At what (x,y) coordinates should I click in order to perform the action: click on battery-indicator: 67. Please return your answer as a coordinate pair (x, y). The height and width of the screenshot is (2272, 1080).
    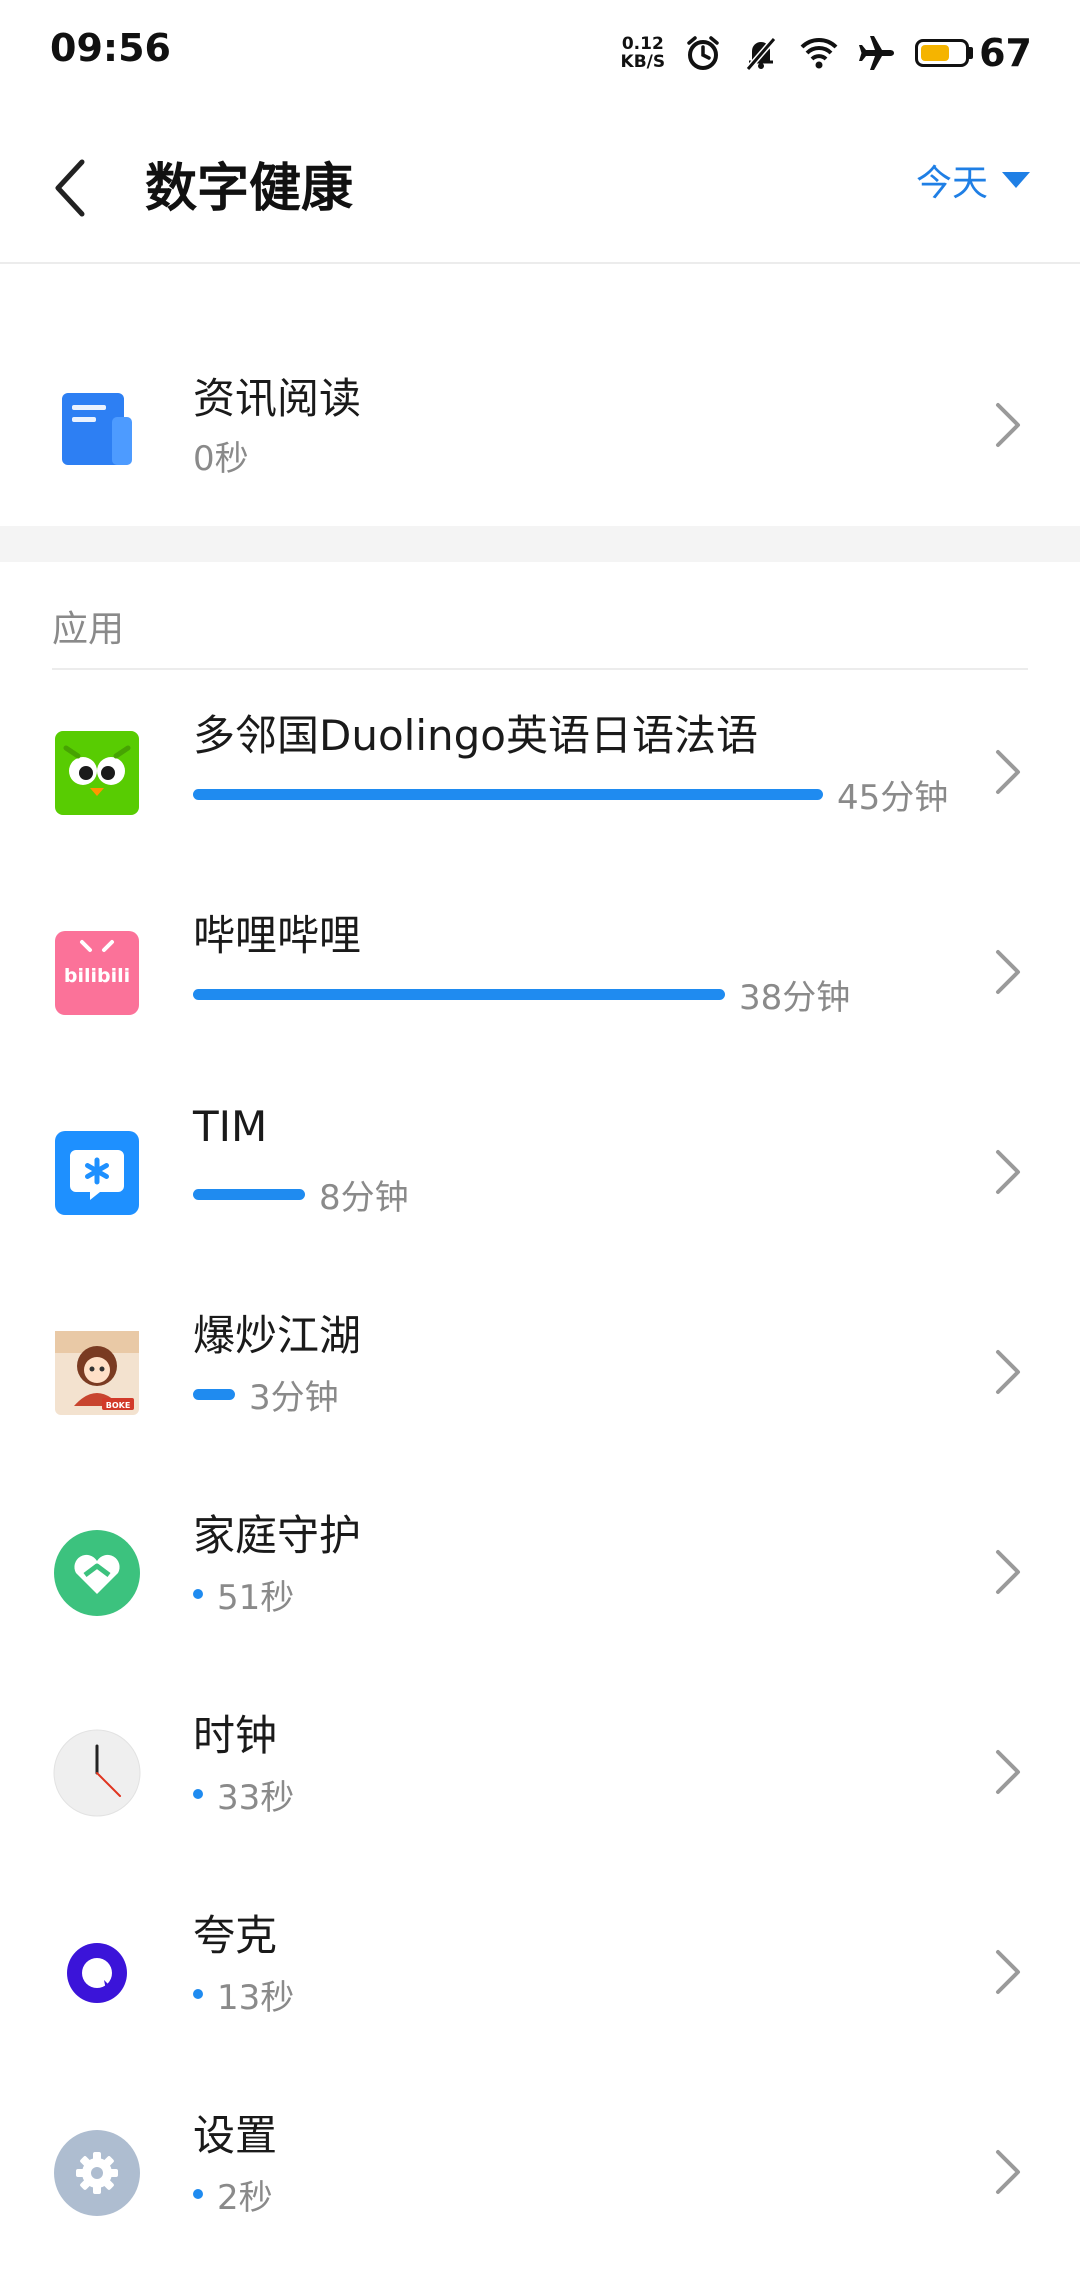
    Looking at the image, I should click on (973, 53).